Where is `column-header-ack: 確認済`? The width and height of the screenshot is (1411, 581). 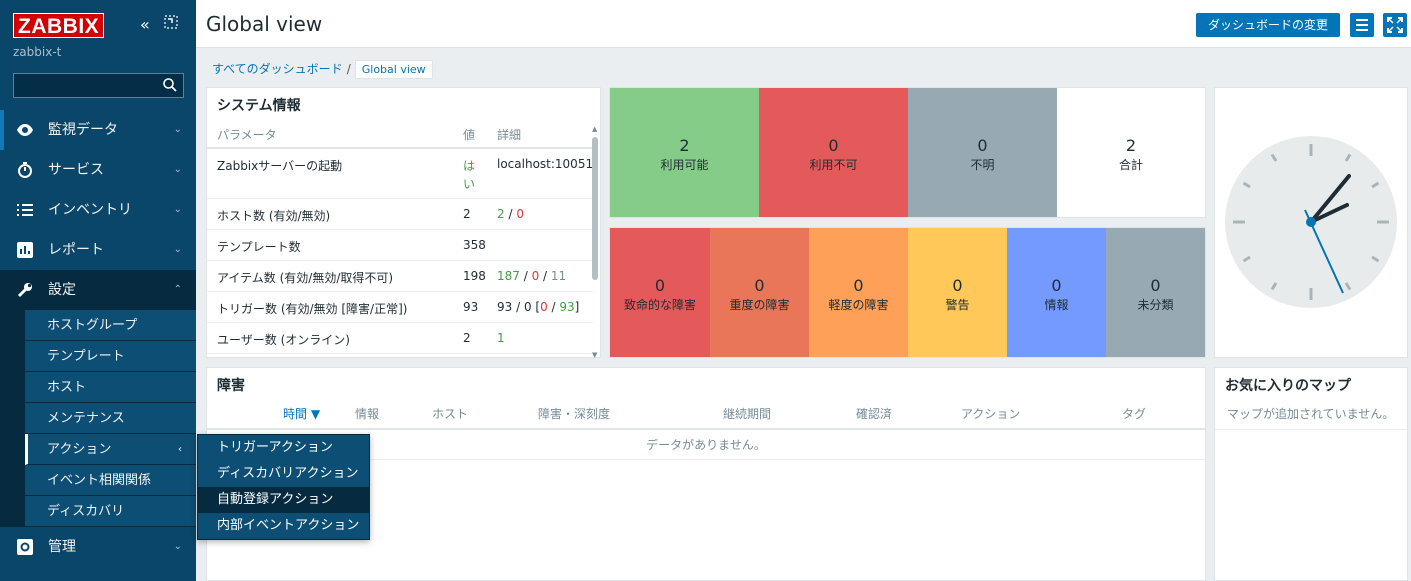 column-header-ack: 確認済 is located at coordinates (874, 414).